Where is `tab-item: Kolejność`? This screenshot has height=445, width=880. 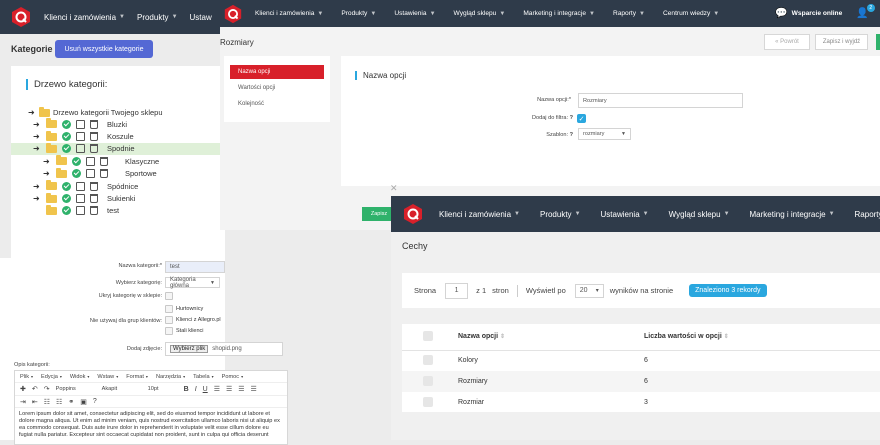
tab-item: Kolejność is located at coordinates (277, 104).